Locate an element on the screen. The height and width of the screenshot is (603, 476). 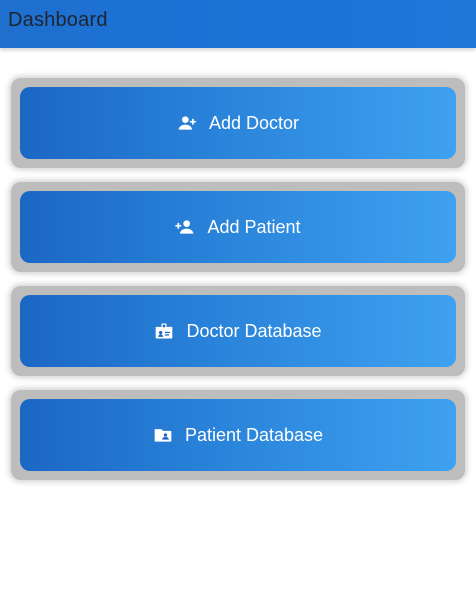
add-patient-button: Add Patient is located at coordinates (238, 227).